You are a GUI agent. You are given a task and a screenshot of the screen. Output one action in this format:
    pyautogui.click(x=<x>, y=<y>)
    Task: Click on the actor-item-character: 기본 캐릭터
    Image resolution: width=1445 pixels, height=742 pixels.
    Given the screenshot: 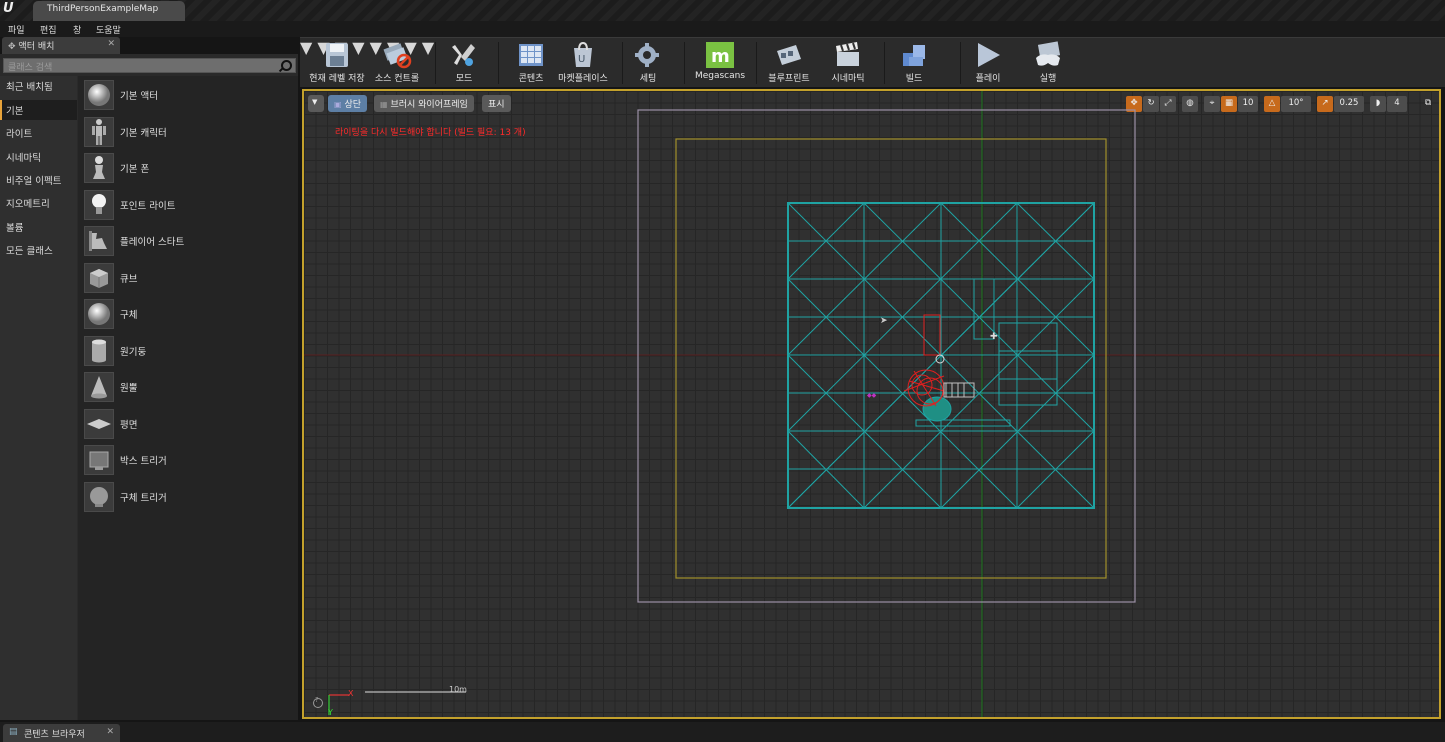 What is the action you would take?
    pyautogui.click(x=187, y=132)
    